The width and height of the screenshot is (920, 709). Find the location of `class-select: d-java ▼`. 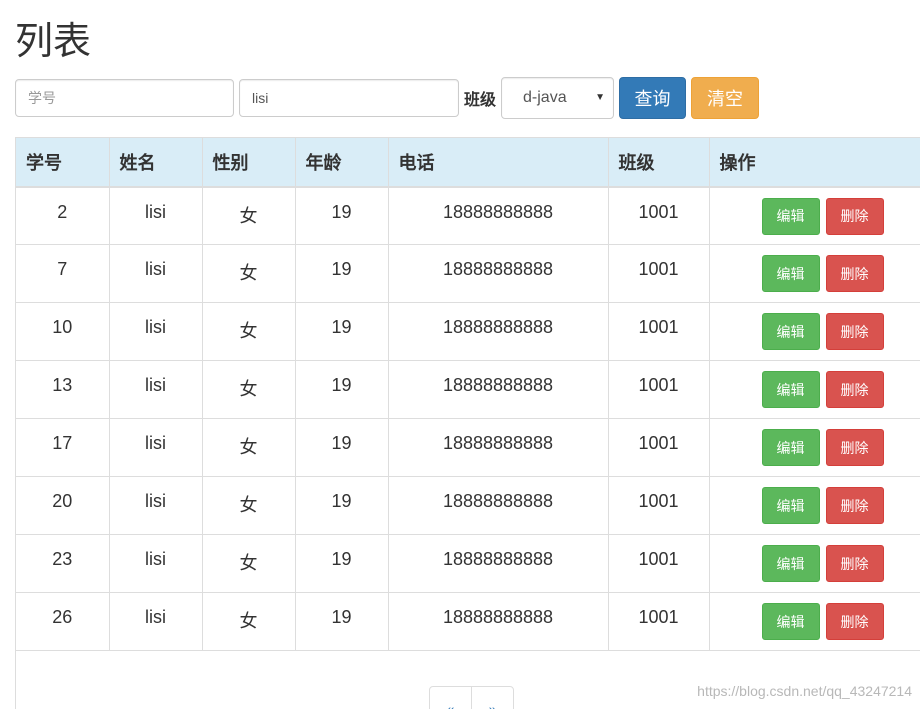

class-select: d-java ▼ is located at coordinates (558, 98).